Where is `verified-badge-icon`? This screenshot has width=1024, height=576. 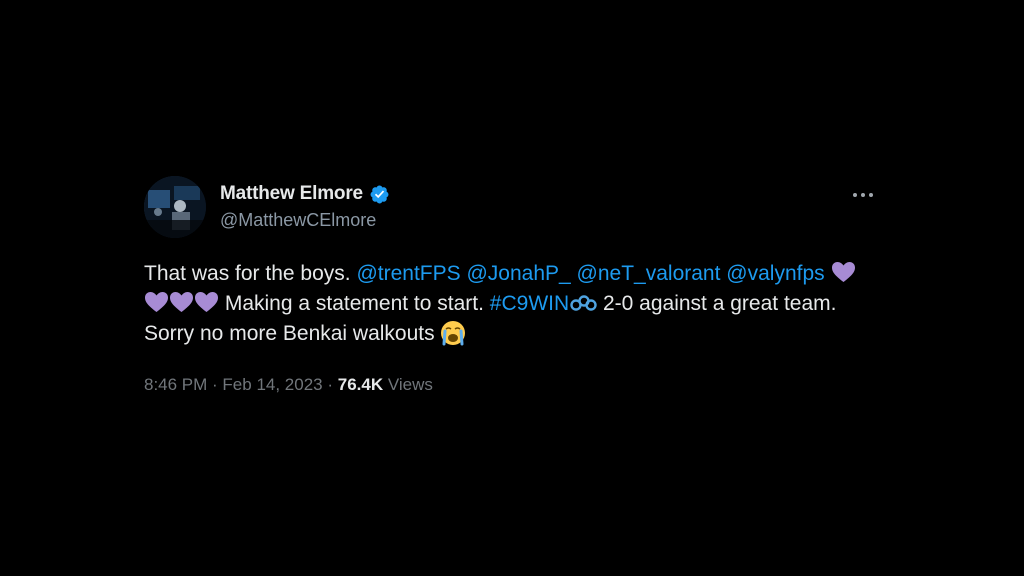 verified-badge-icon is located at coordinates (379, 194).